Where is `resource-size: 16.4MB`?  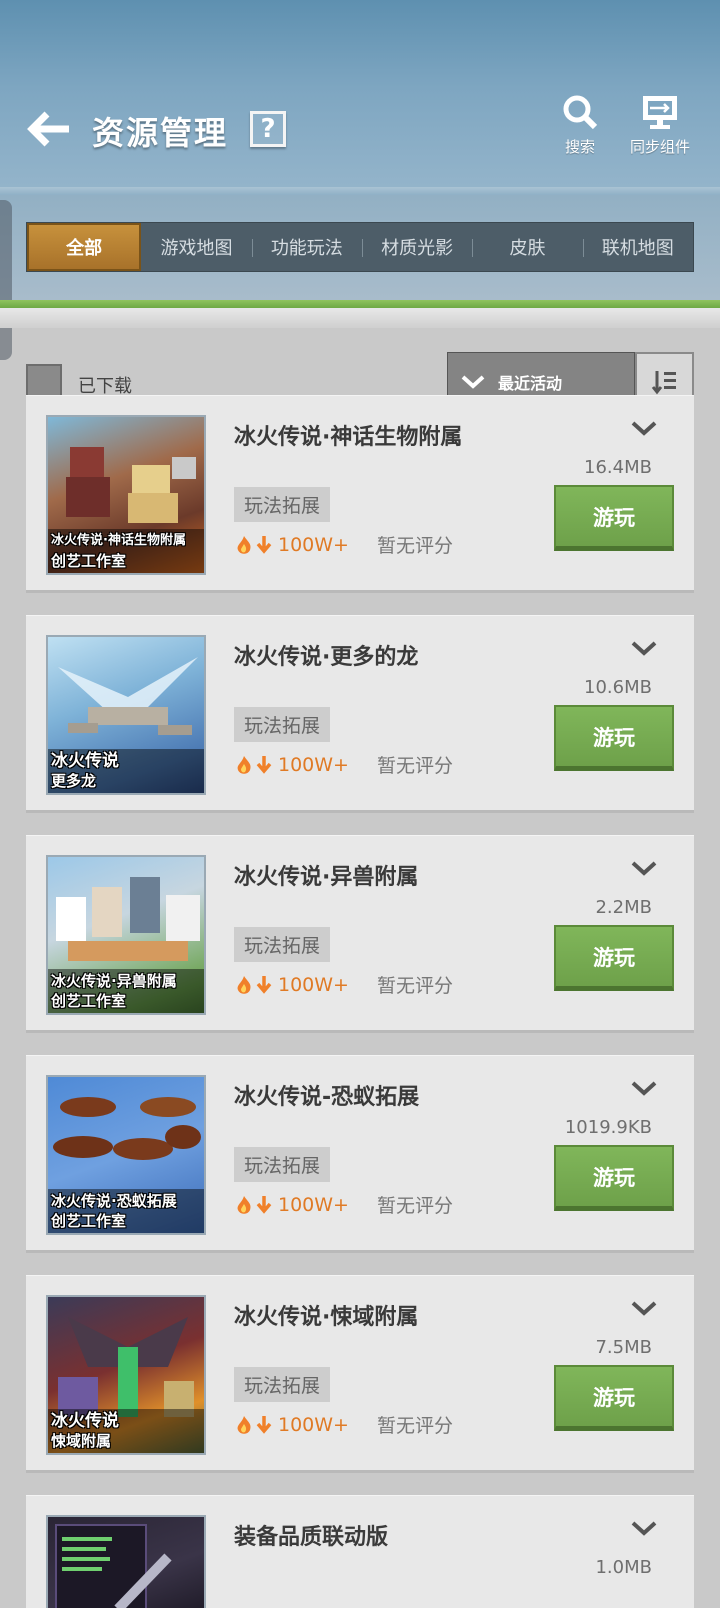
resource-size: 16.4MB is located at coordinates (618, 467).